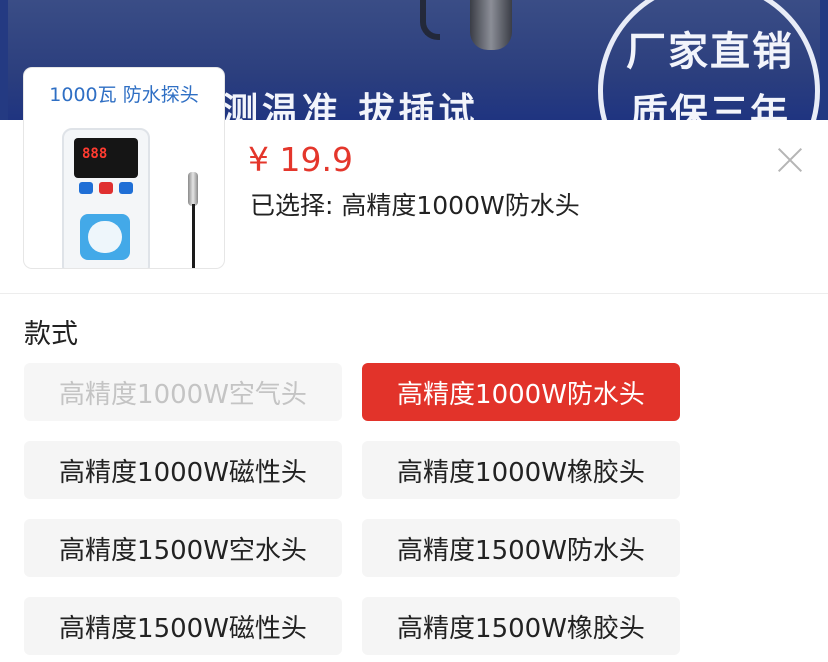 This screenshot has width=828, height=662. I want to click on close-icon, so click(790, 160).